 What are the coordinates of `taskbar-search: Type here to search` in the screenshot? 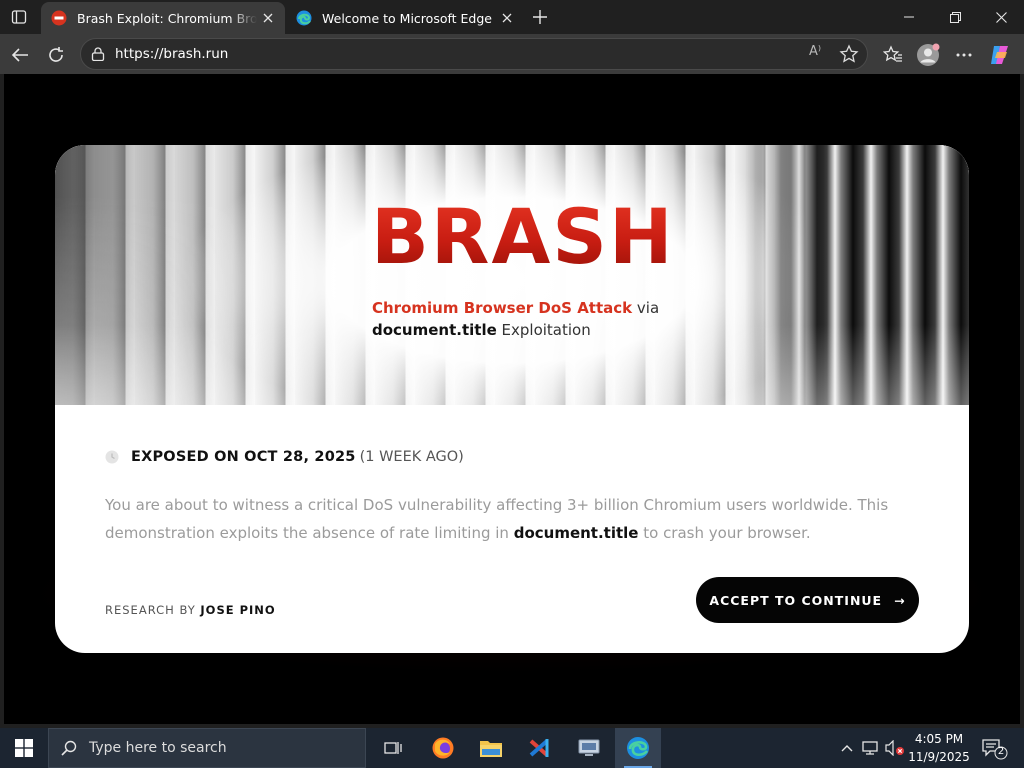 It's located at (207, 748).